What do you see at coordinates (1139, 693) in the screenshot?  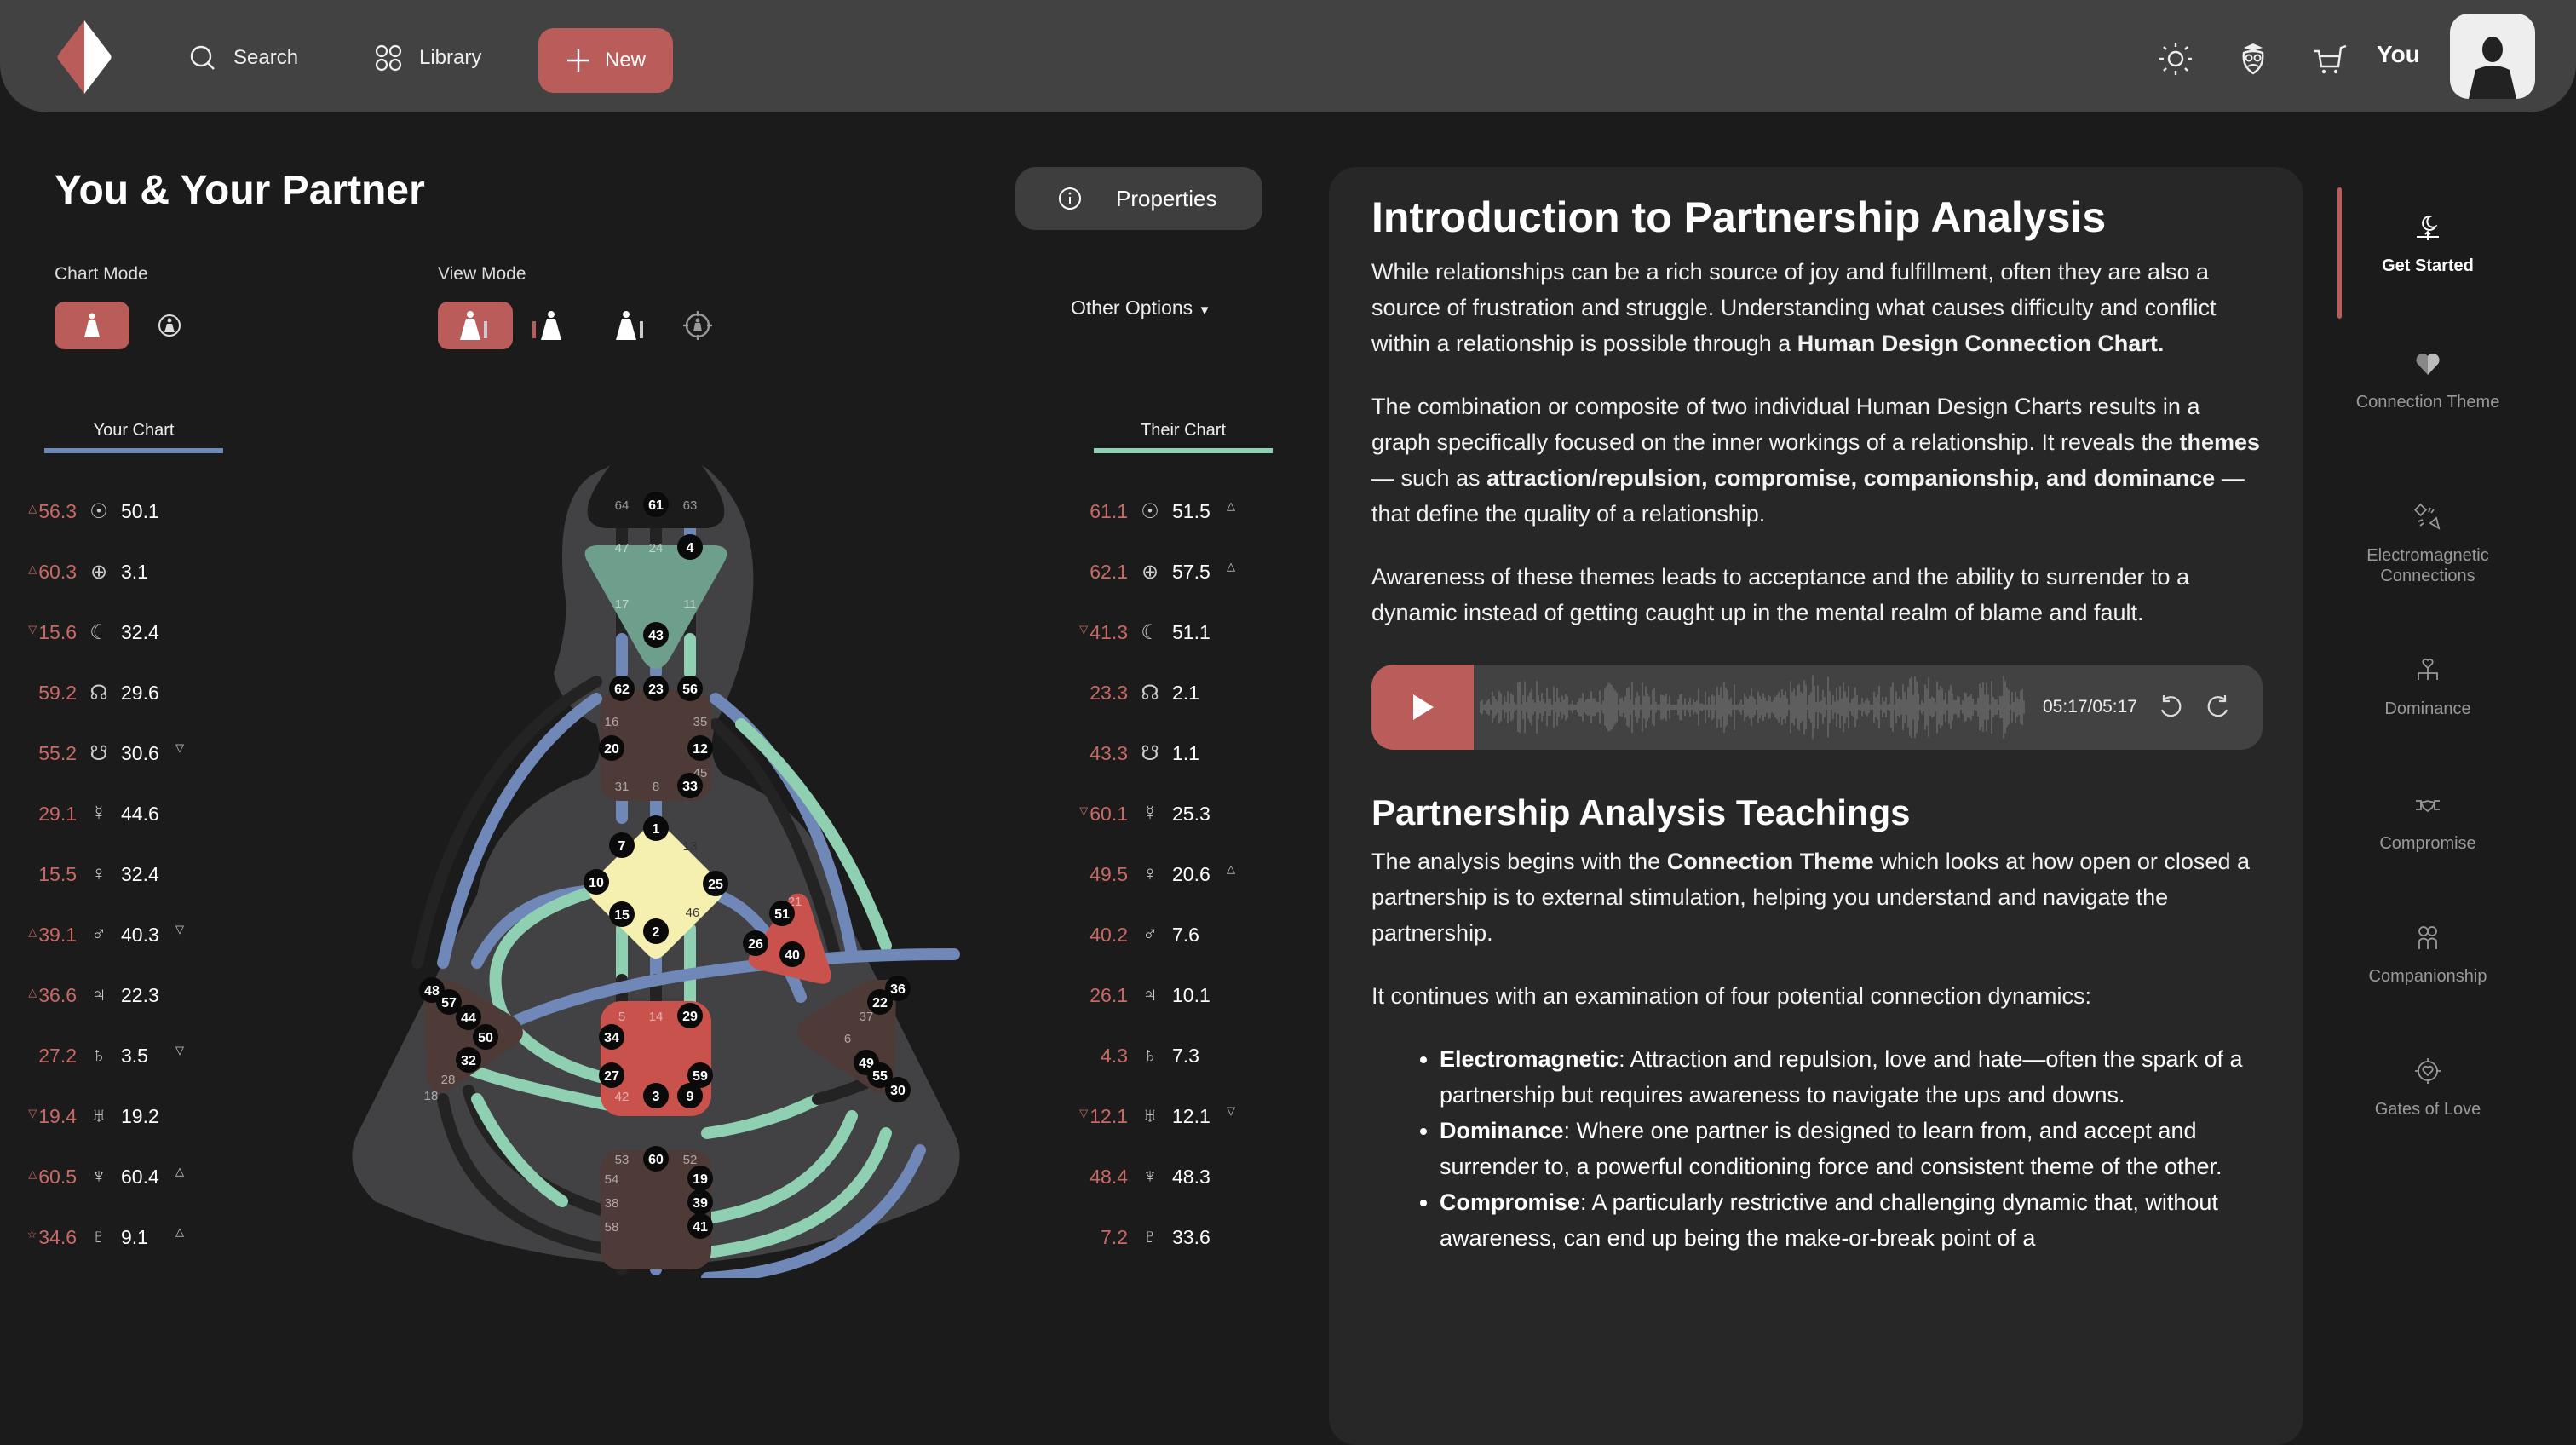 I see `planet-row: 23.3 ☊ 2.1` at bounding box center [1139, 693].